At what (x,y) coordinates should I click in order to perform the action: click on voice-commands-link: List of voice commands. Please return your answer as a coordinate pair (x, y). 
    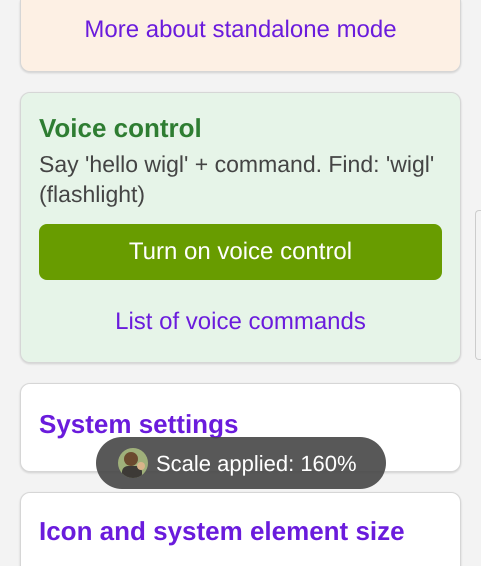
    Looking at the image, I should click on (240, 321).